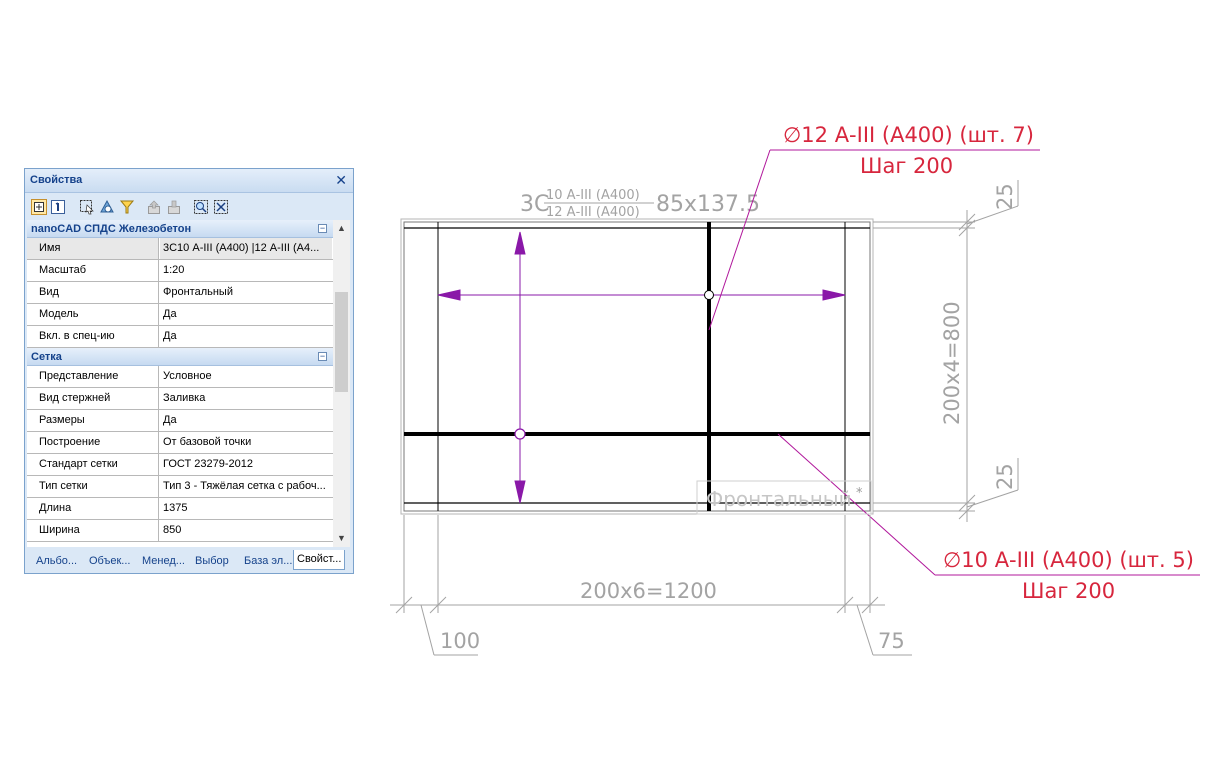 This screenshot has width=1205, height=771. Describe the element at coordinates (93, 376) in the screenshot. I see `property-key: Представление` at that location.